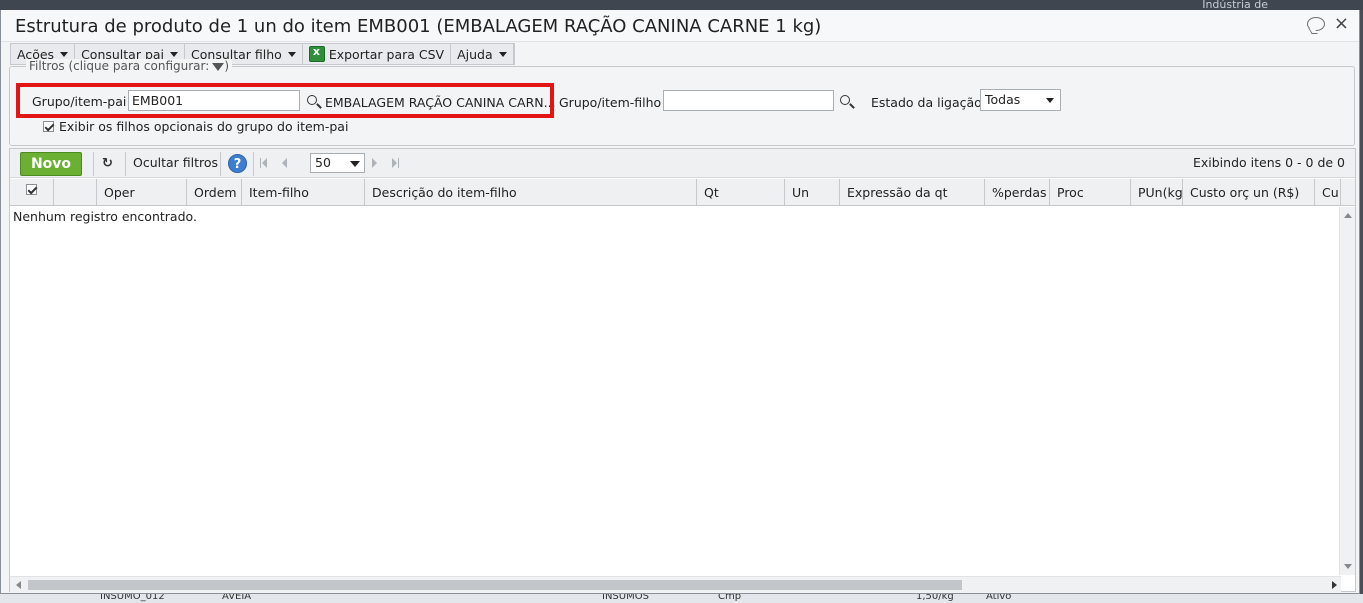  What do you see at coordinates (495, 585) in the screenshot?
I see `scrollbar-thumb` at bounding box center [495, 585].